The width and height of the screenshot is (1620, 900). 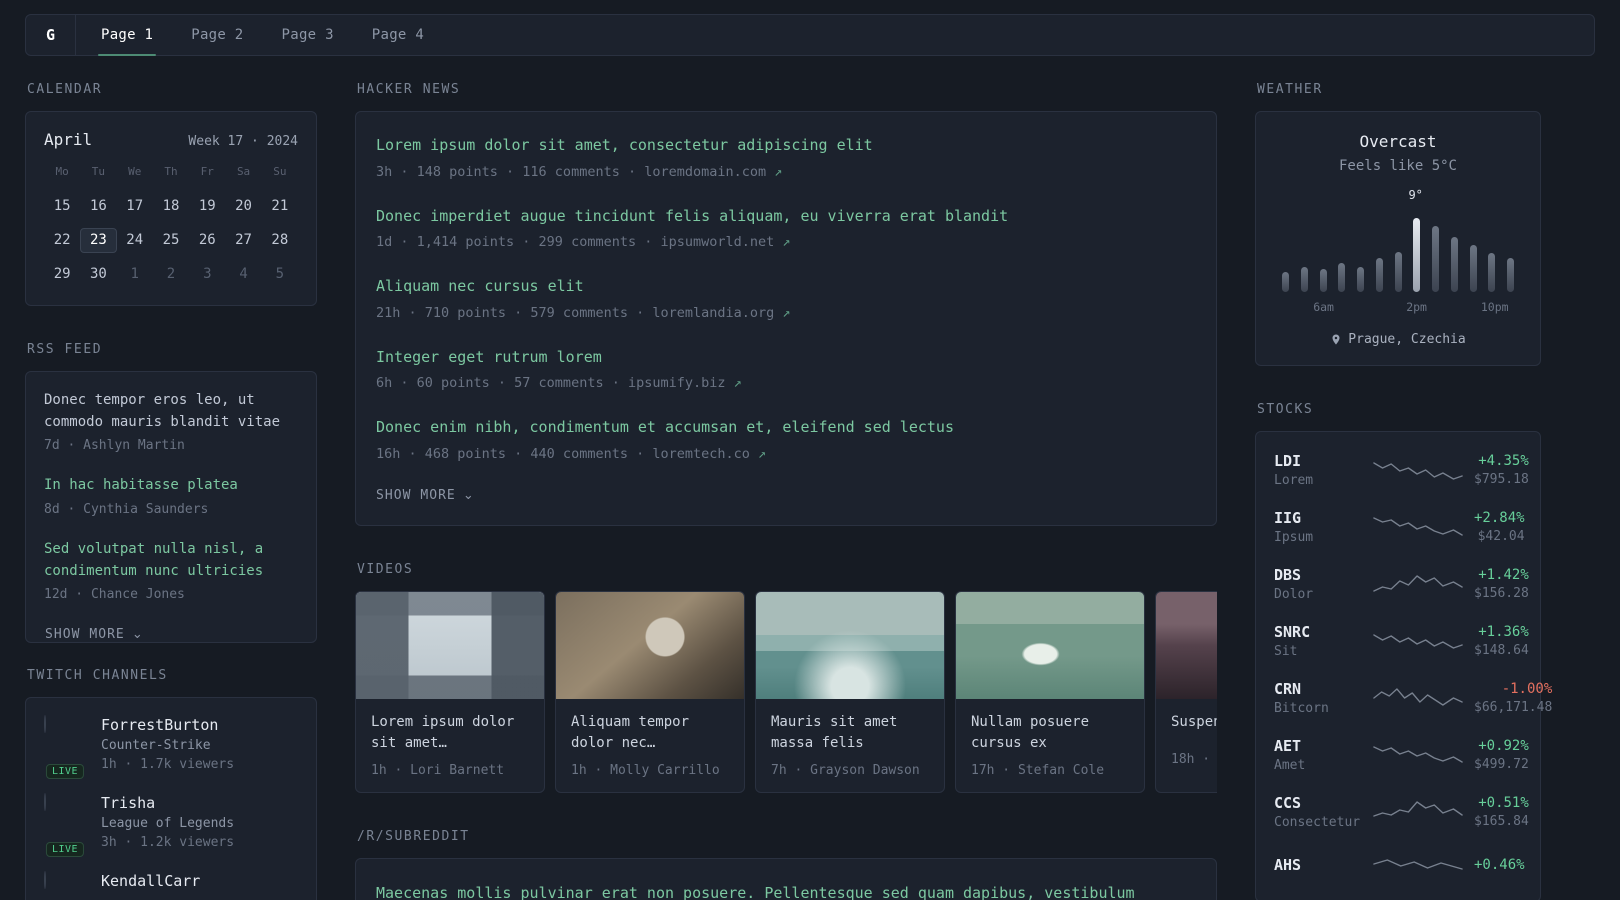 I want to click on weather-time-labels: 6am 2pm 10pm, so click(x=1398, y=309).